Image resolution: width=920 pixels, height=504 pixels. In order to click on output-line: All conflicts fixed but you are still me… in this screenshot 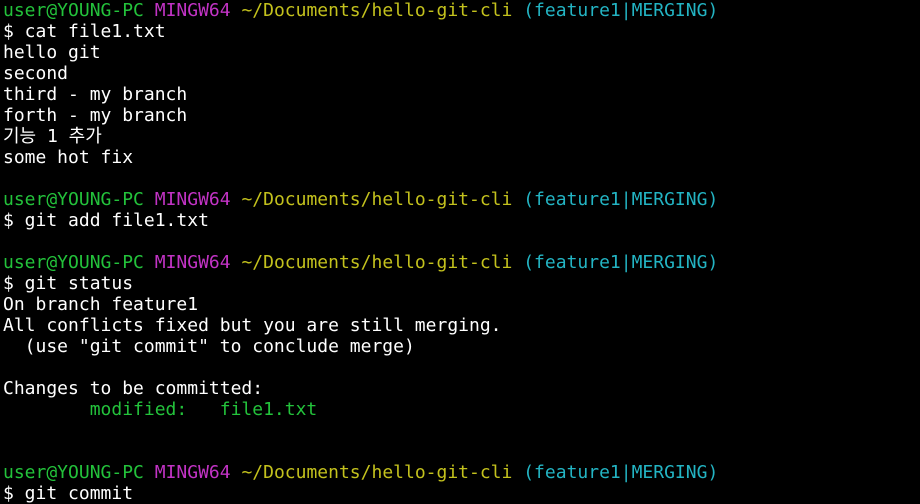, I will do `click(461, 325)`.